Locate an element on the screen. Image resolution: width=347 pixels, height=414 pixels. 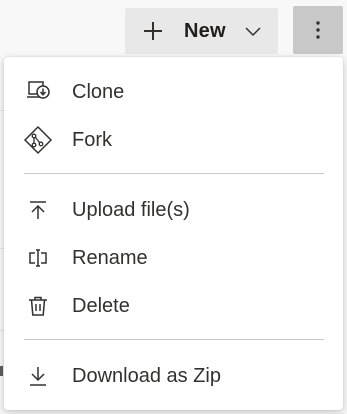
new-button: New is located at coordinates (201, 31).